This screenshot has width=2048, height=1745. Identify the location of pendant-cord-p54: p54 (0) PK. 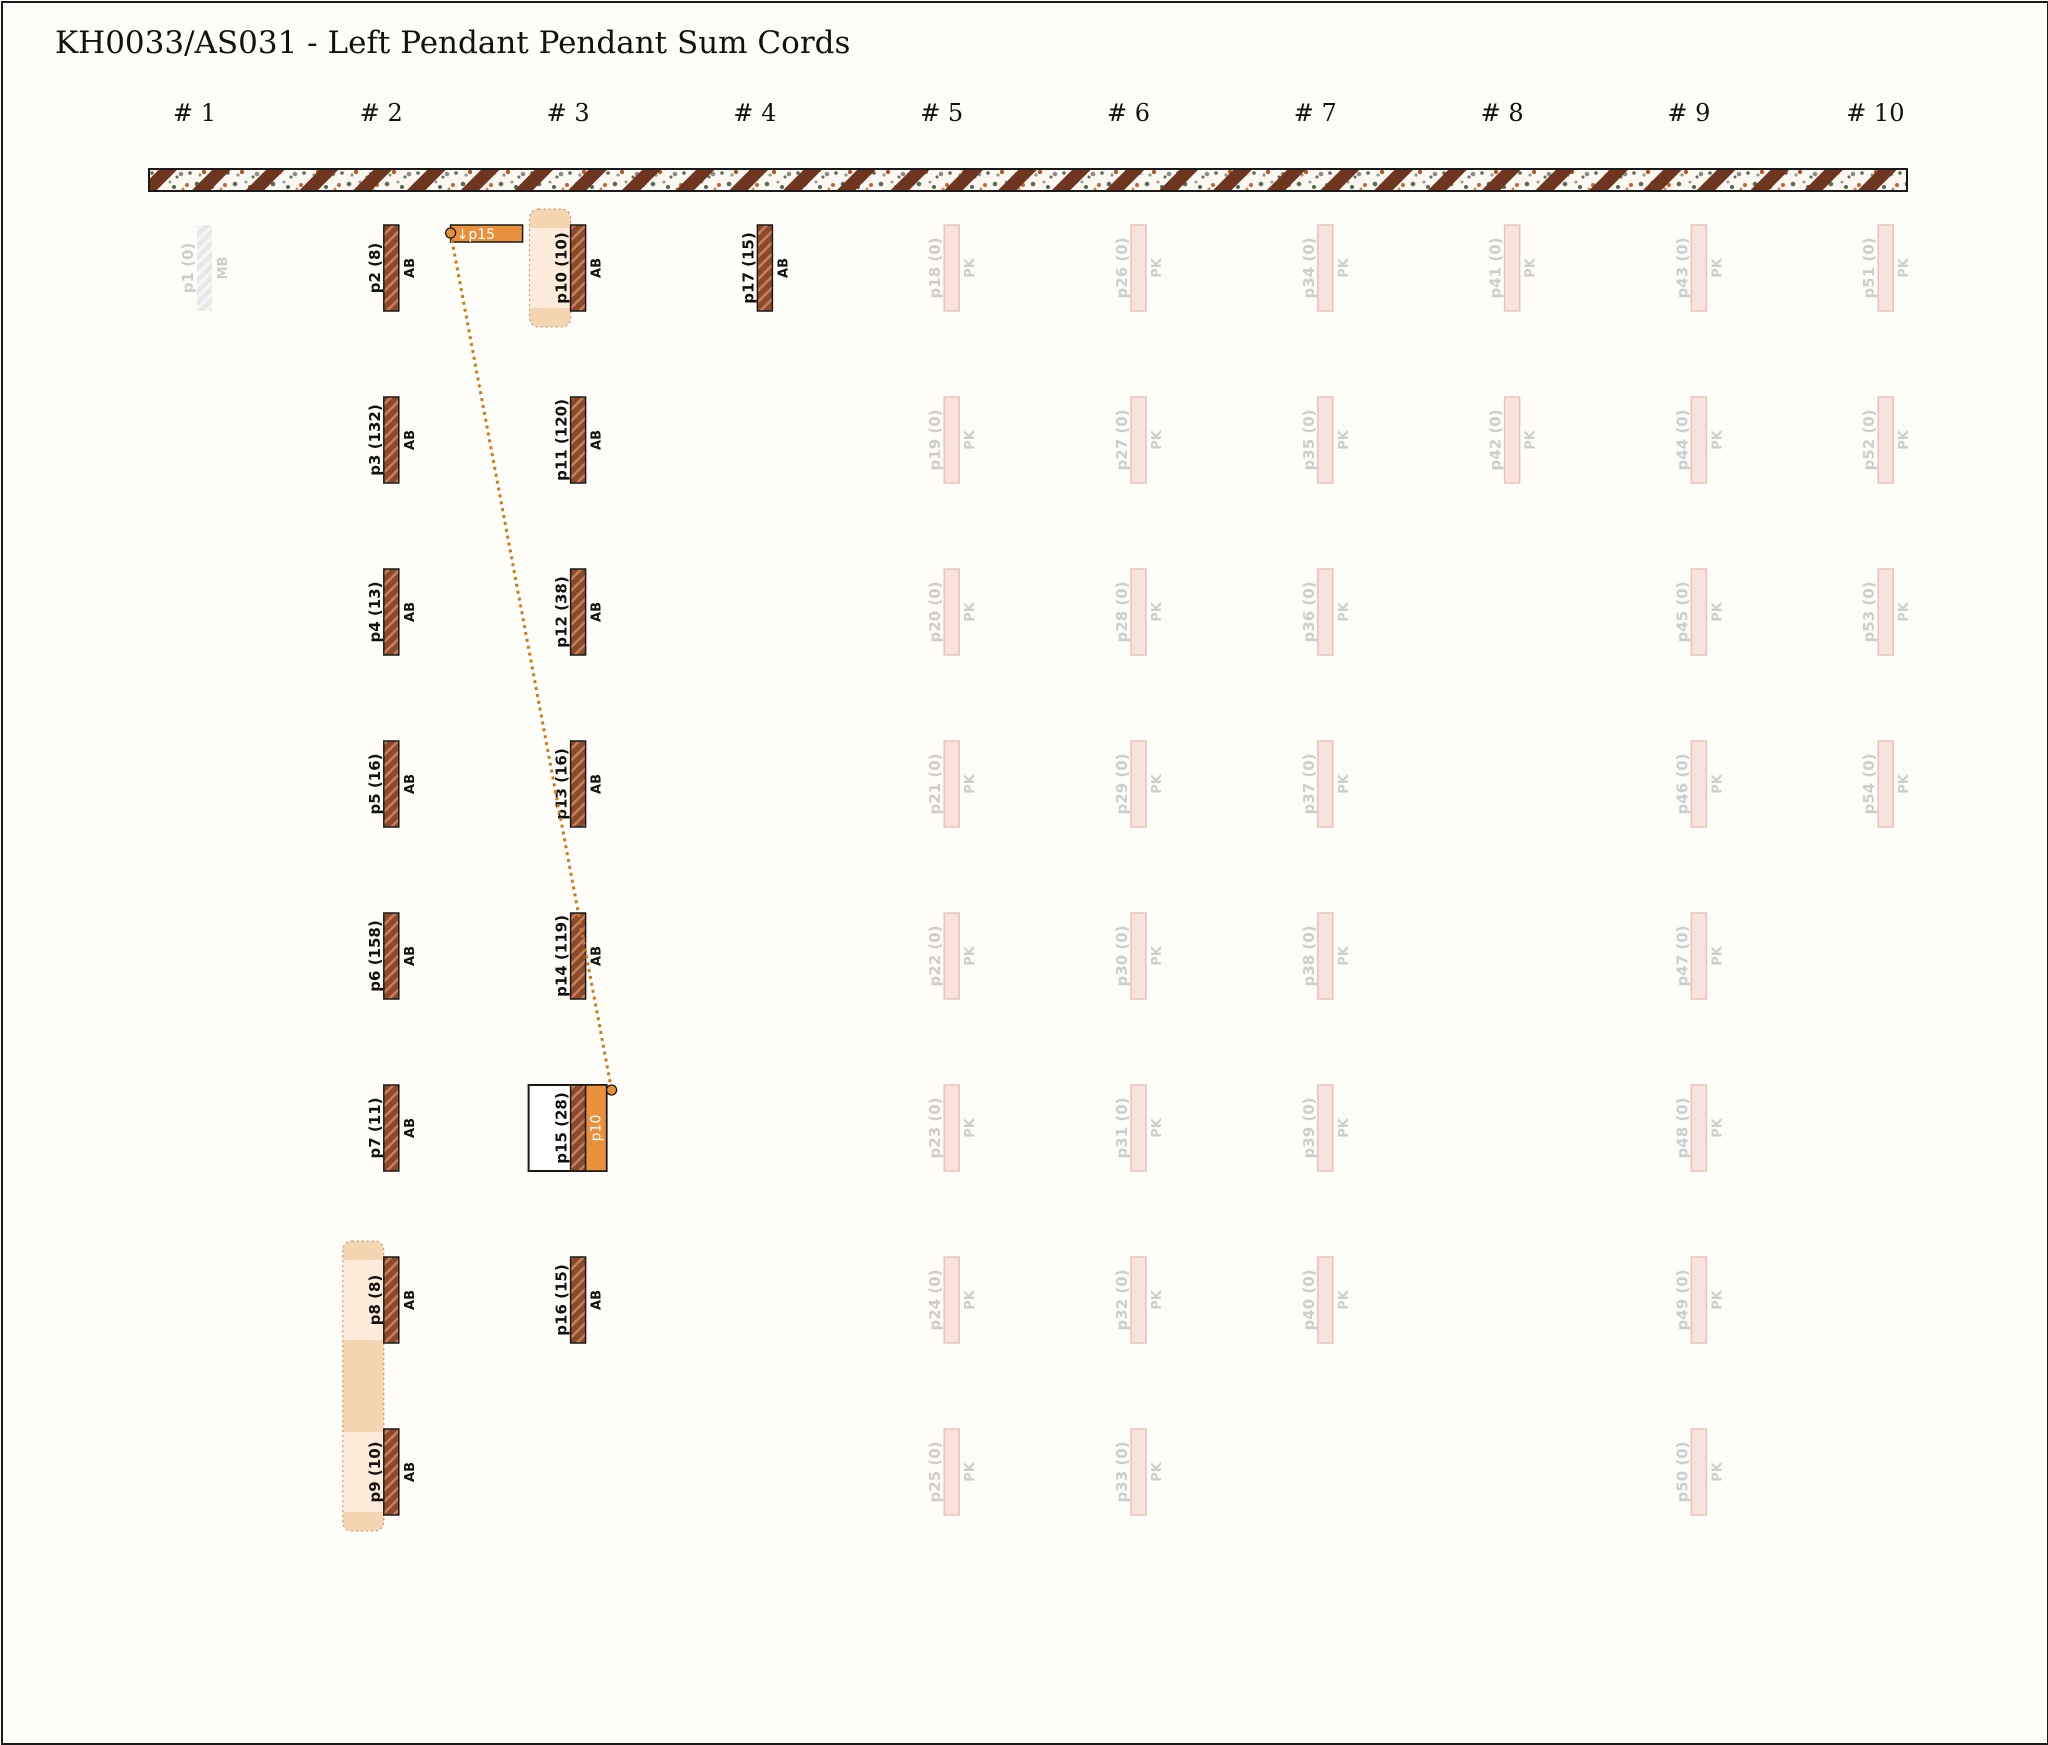
(1886, 784).